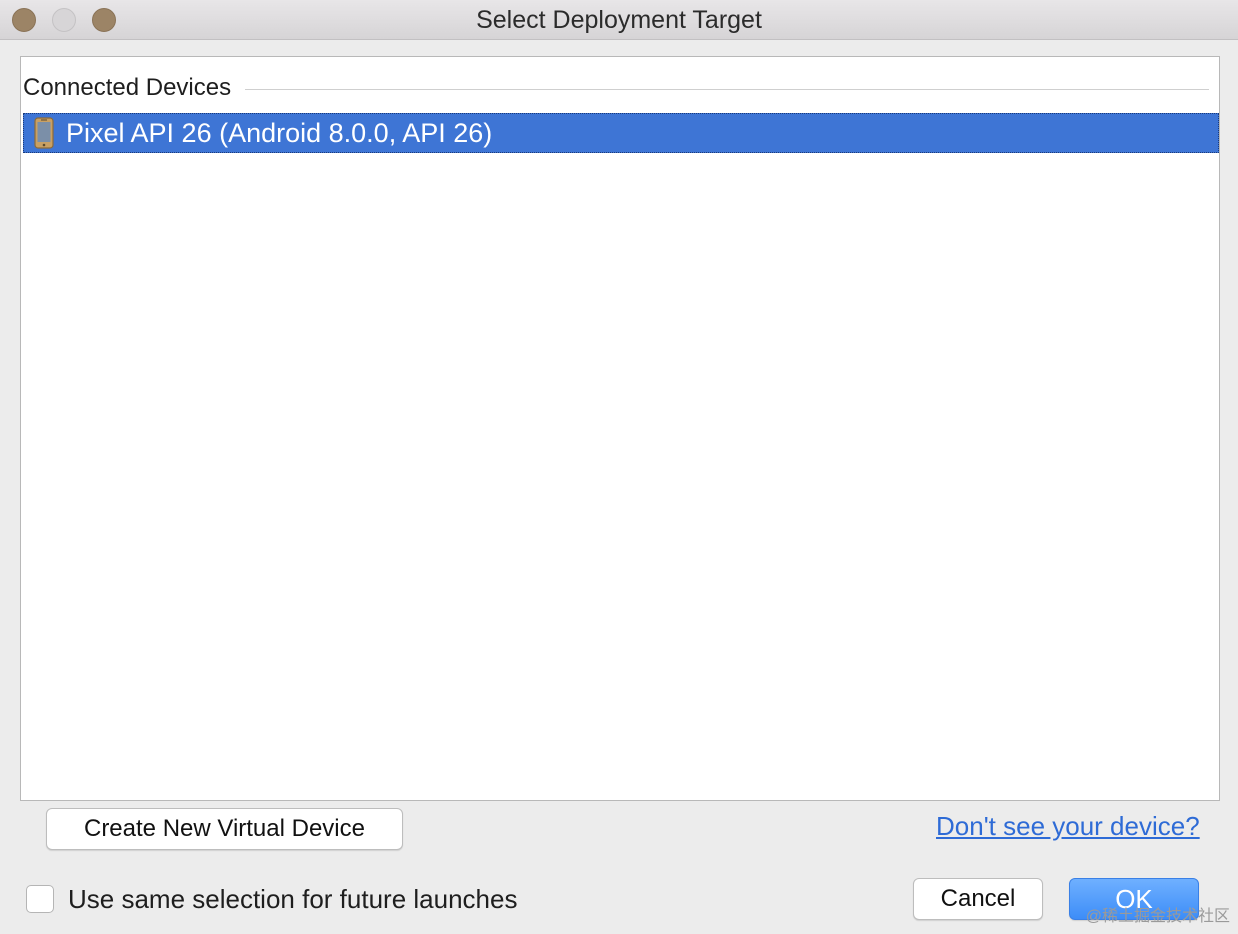 Image resolution: width=1238 pixels, height=934 pixels. Describe the element at coordinates (40, 899) in the screenshot. I see `same-selection-checkbox` at that location.